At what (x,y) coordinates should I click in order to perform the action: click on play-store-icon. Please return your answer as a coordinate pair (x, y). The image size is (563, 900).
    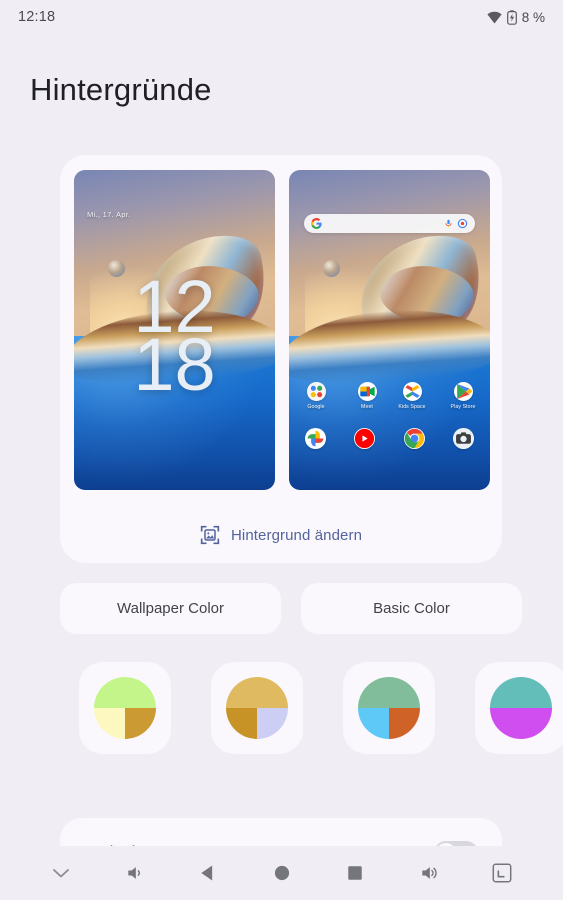
    Looking at the image, I should click on (463, 391).